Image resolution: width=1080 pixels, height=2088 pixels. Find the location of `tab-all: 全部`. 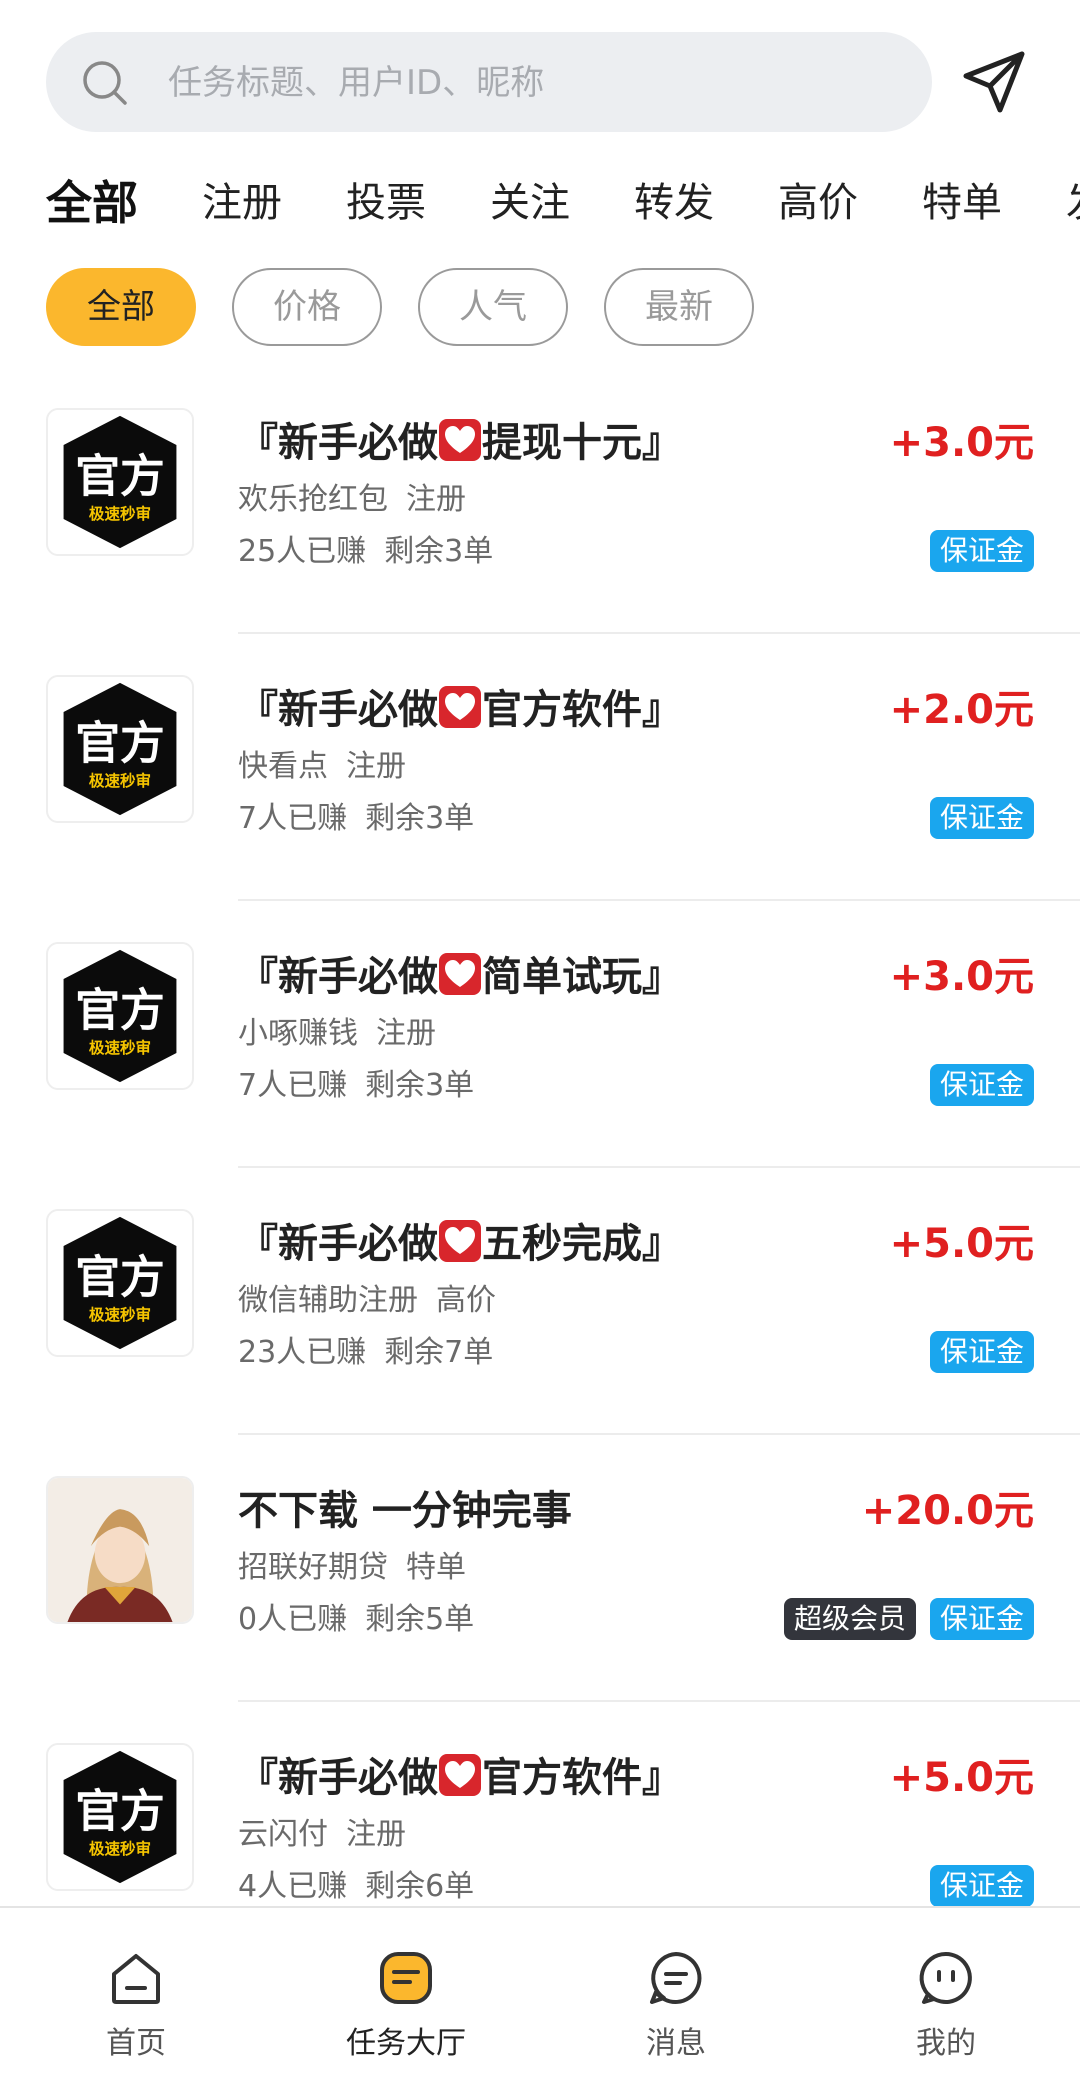

tab-all: 全部 is located at coordinates (92, 203).